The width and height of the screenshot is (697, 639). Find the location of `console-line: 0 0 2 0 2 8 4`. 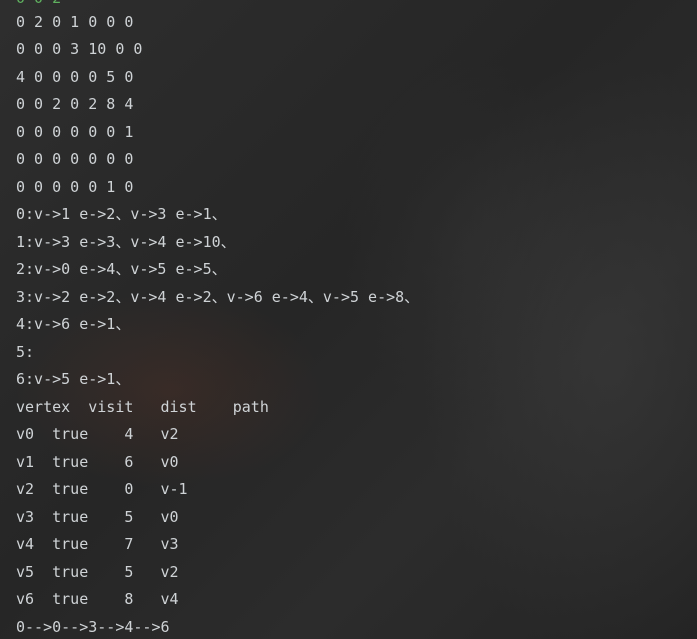

console-line: 0 0 2 0 2 8 4 is located at coordinates (75, 104).